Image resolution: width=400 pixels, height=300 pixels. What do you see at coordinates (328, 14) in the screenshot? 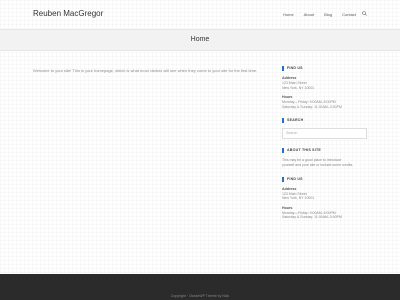
I see `nav-item-blog: Blog` at bounding box center [328, 14].